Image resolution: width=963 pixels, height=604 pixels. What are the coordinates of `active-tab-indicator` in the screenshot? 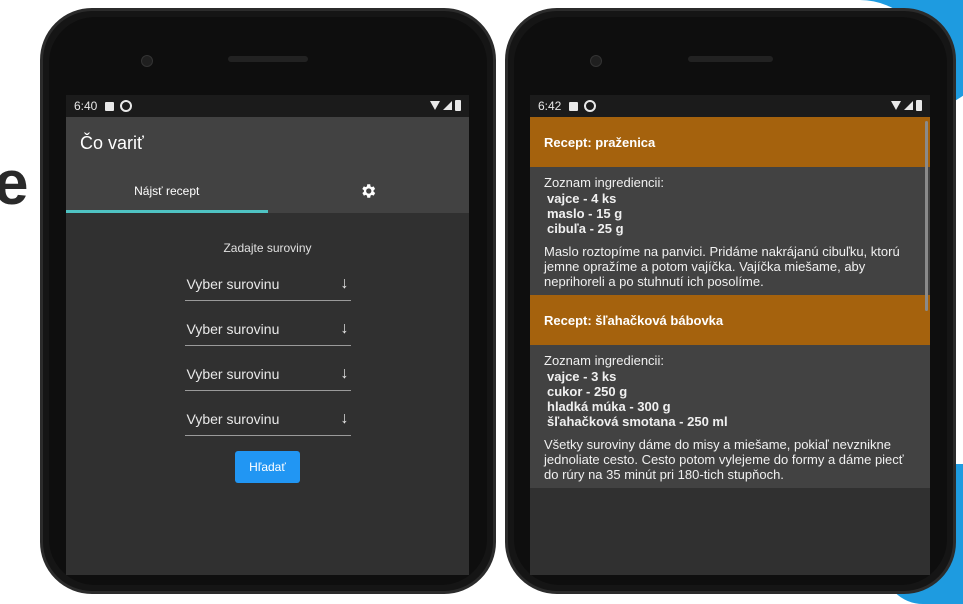 It's located at (167, 211).